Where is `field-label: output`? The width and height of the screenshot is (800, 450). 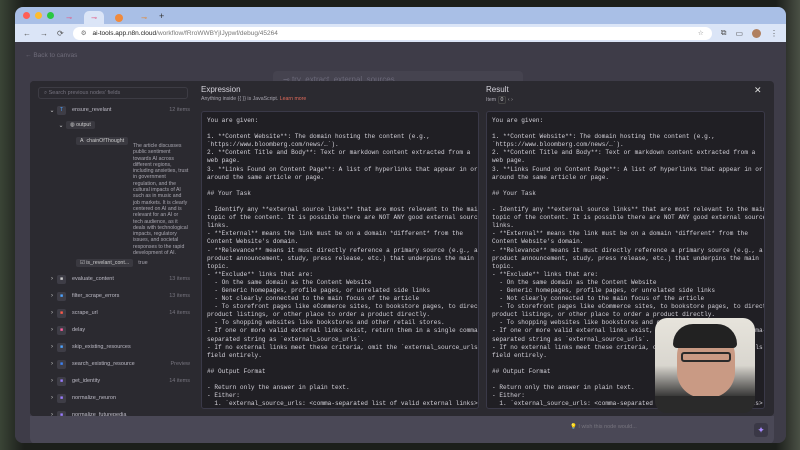 field-label: output is located at coordinates (83, 125).